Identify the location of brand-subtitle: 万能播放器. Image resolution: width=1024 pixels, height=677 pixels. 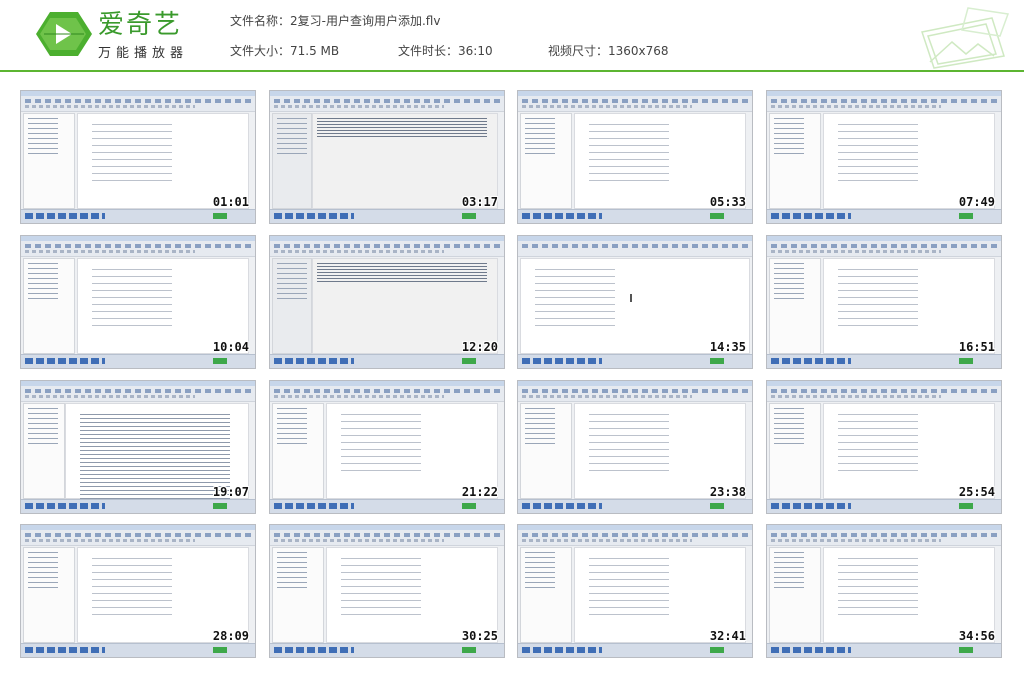
(143, 53).